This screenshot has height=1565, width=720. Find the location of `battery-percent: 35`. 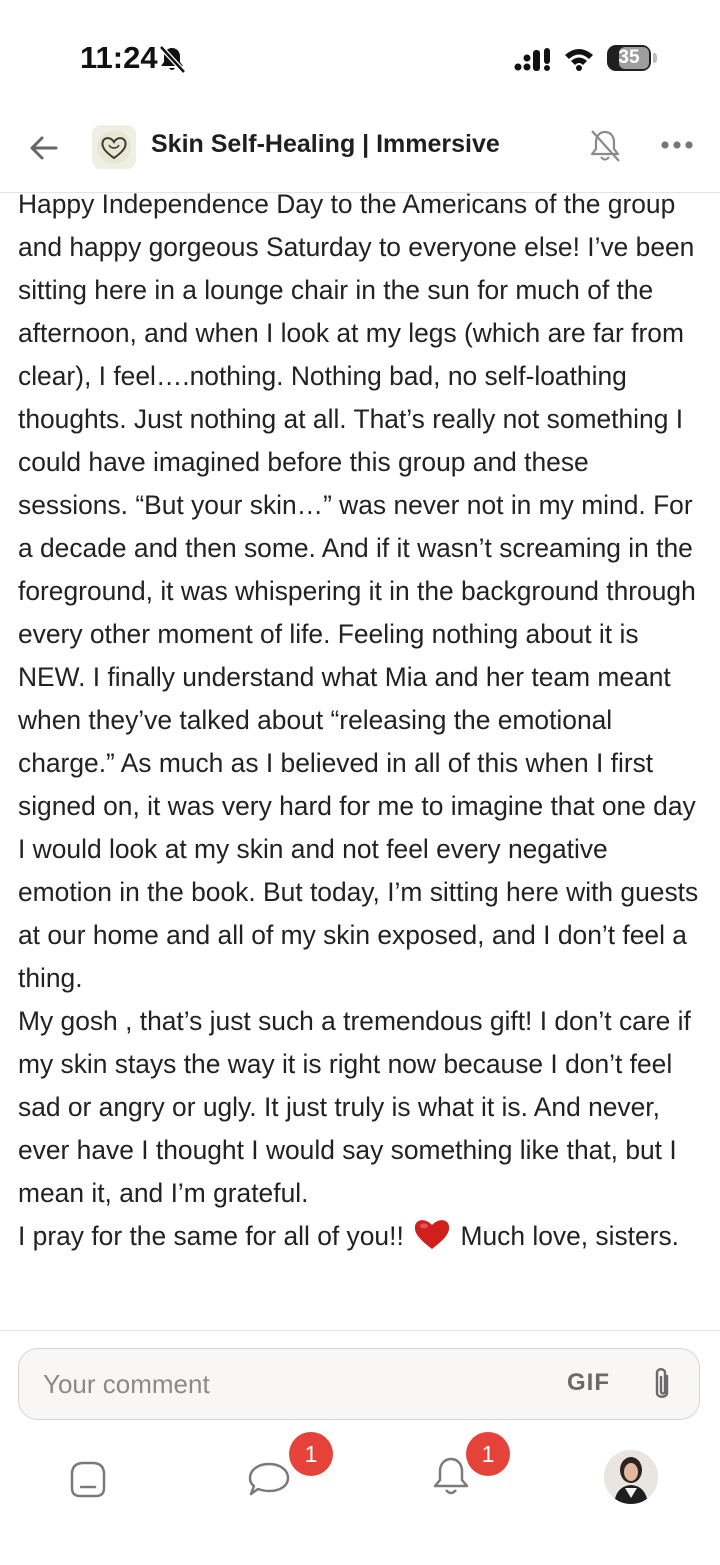

battery-percent: 35 is located at coordinates (629, 57).